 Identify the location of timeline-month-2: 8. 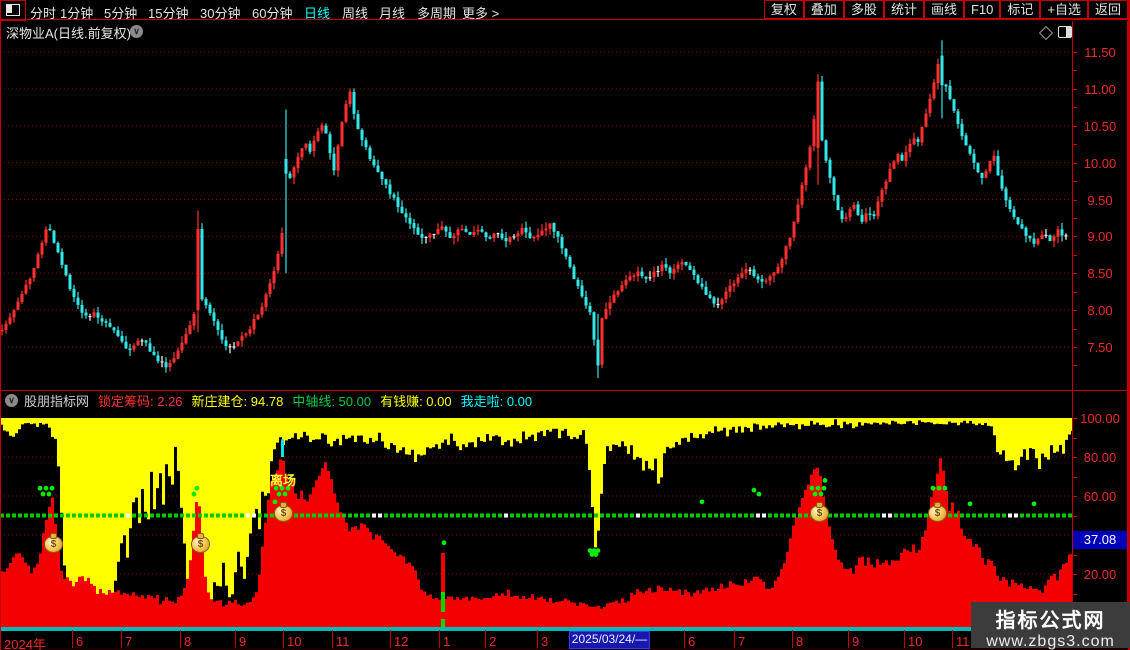
(187, 641).